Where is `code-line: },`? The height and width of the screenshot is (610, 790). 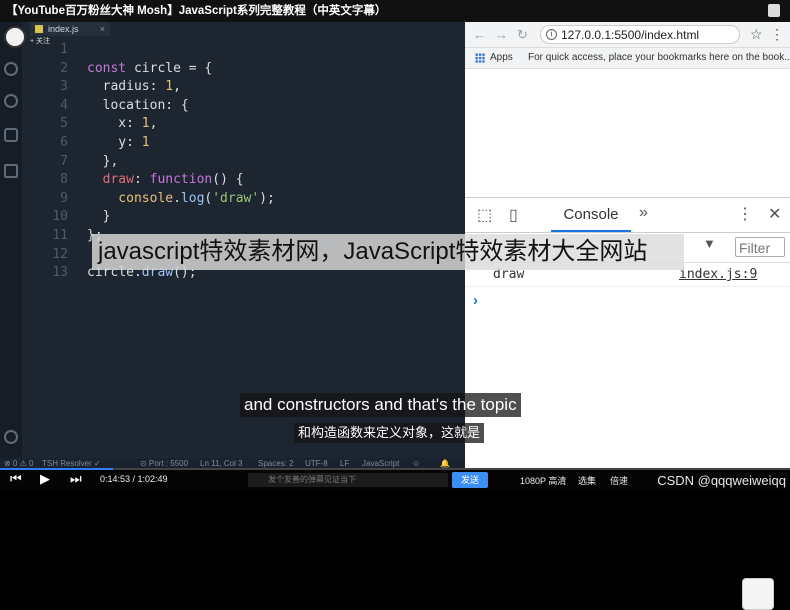 code-line: }, is located at coordinates (103, 161).